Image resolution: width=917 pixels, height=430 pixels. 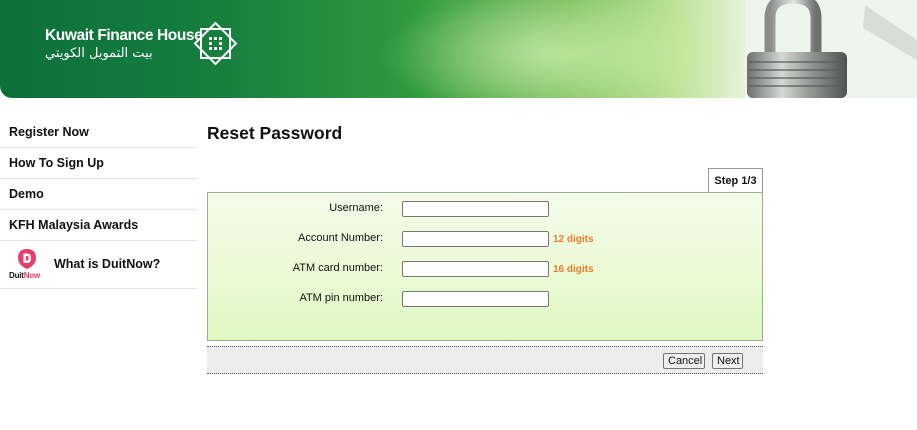 What do you see at coordinates (98, 163) in the screenshot?
I see `sidebar-item-how-to-sign-up: How To Sign Up` at bounding box center [98, 163].